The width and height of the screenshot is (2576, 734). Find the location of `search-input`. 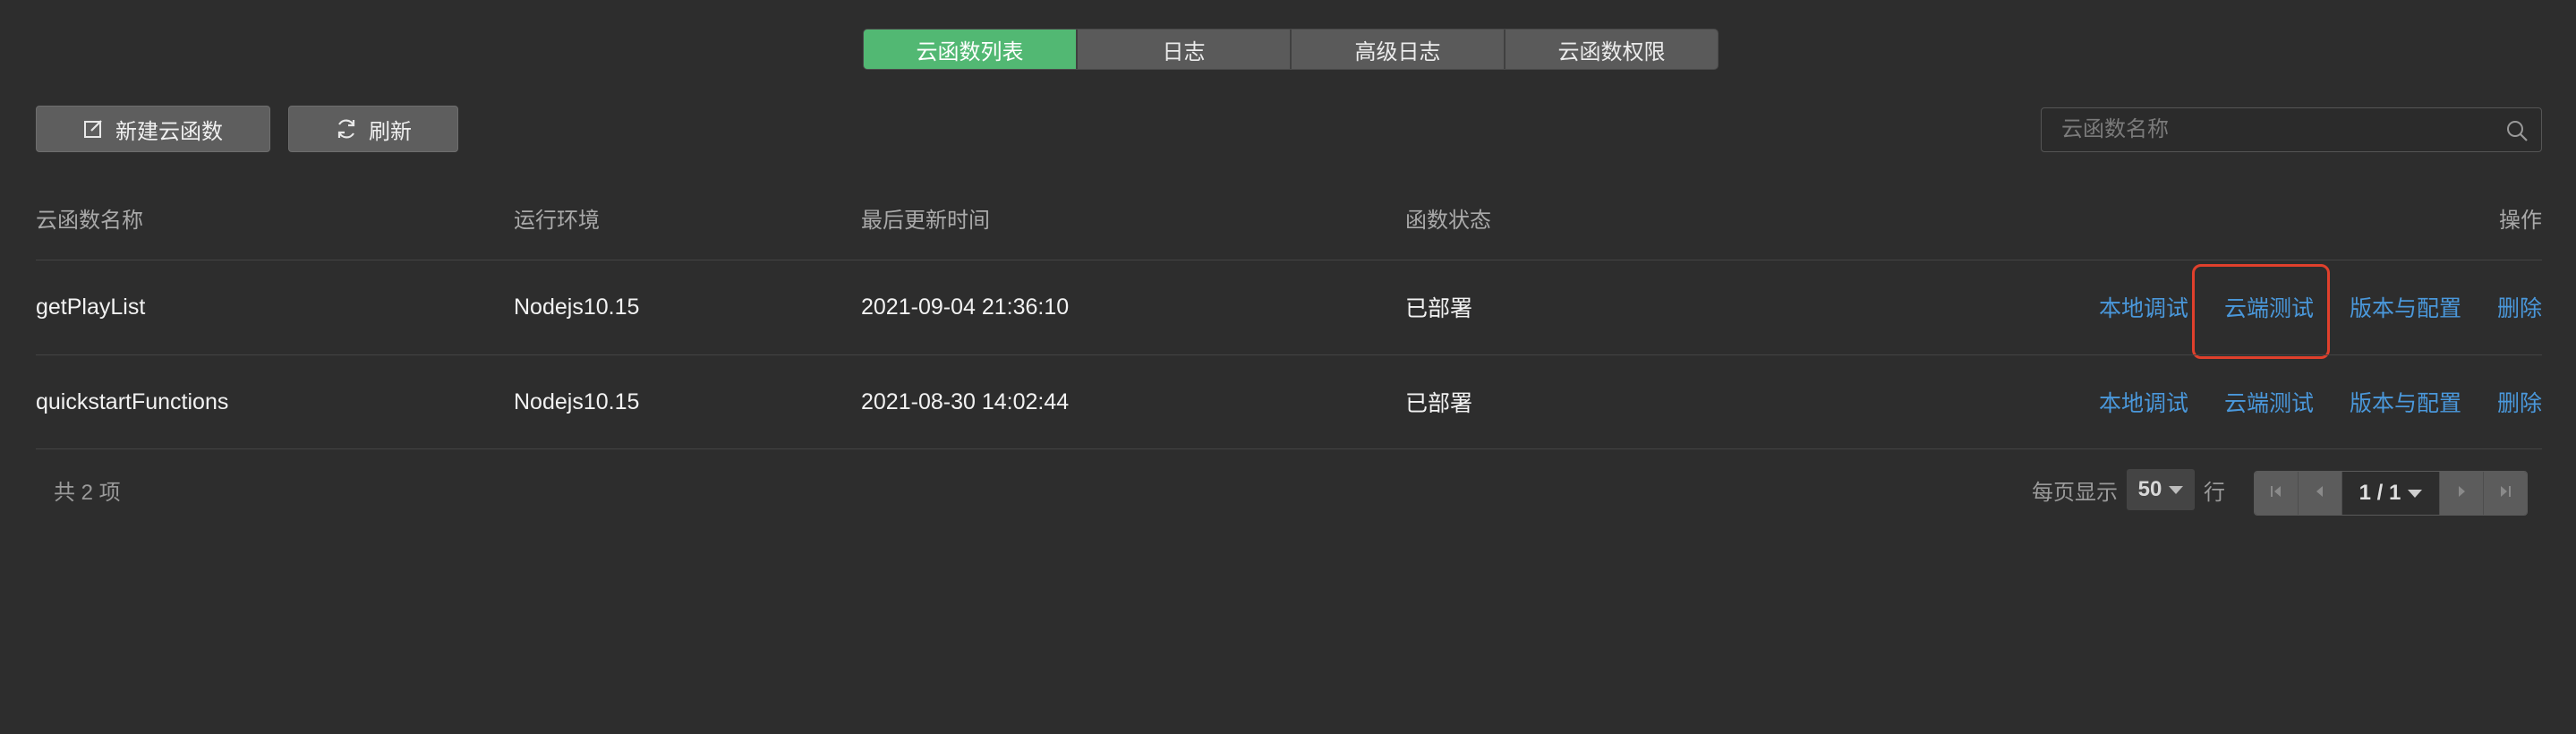

search-input is located at coordinates (2275, 129).